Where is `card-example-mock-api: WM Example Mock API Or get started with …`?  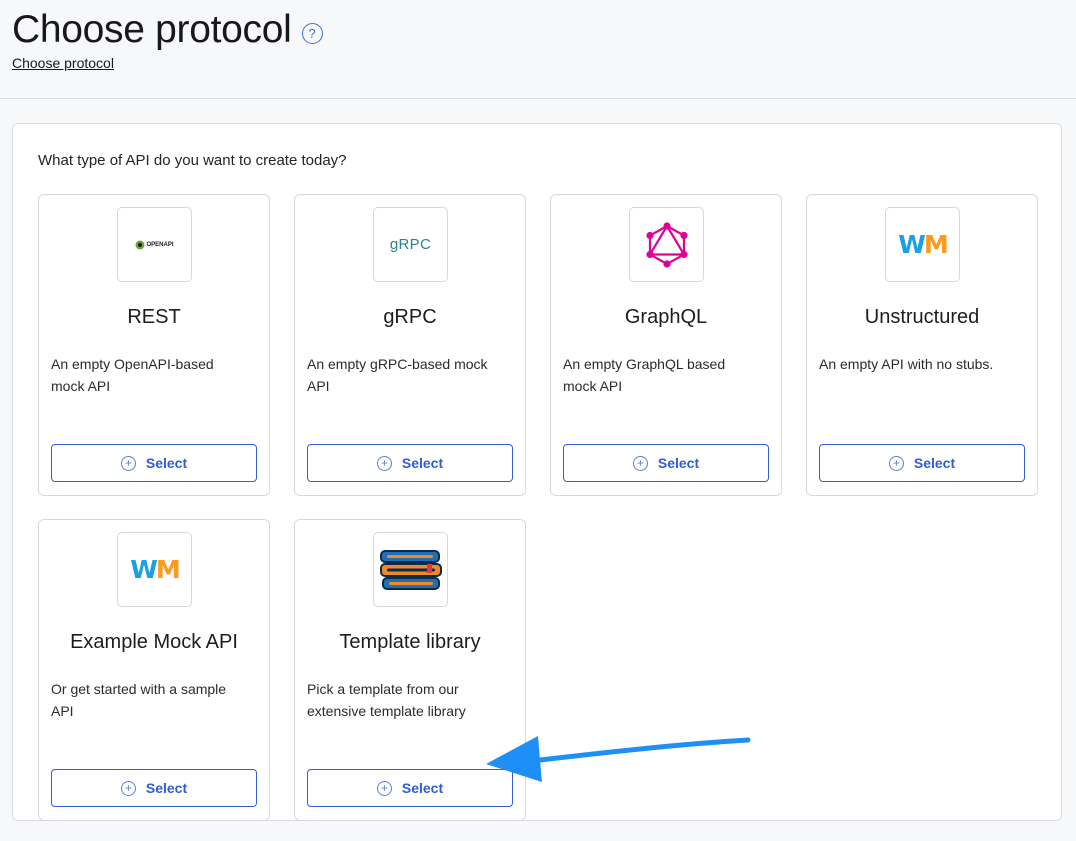
card-example-mock-api: WM Example Mock API Or get started with … is located at coordinates (154, 670).